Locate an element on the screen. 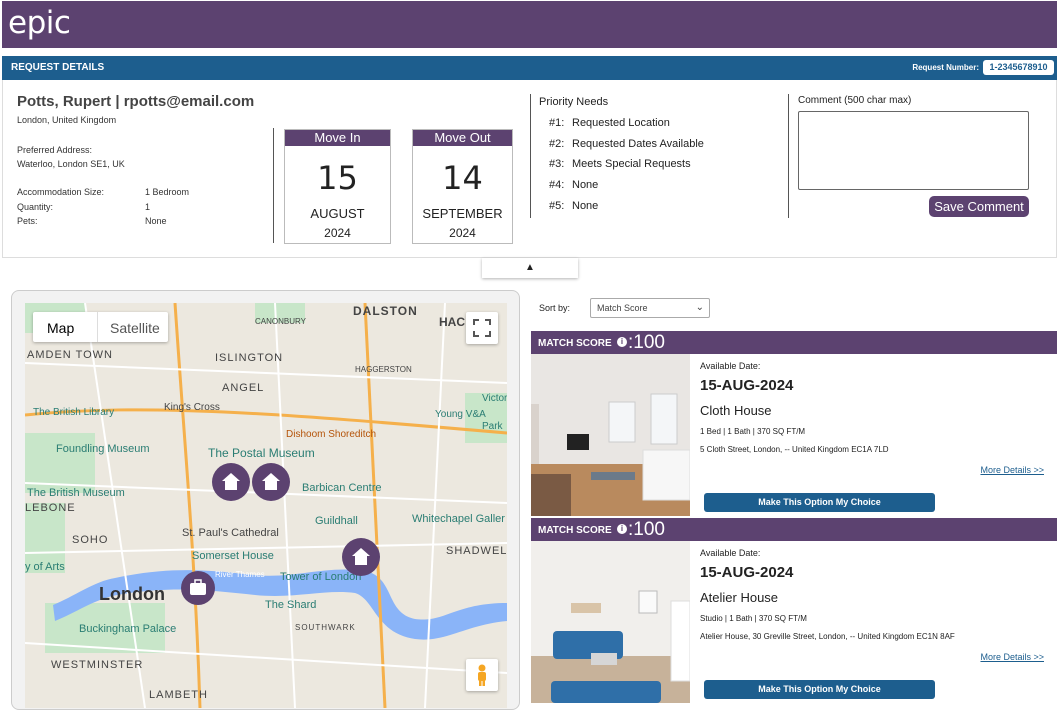 This screenshot has width=1059, height=710. move-out-card: Move Out 14 SEPTEMBER 2024 is located at coordinates (462, 186).